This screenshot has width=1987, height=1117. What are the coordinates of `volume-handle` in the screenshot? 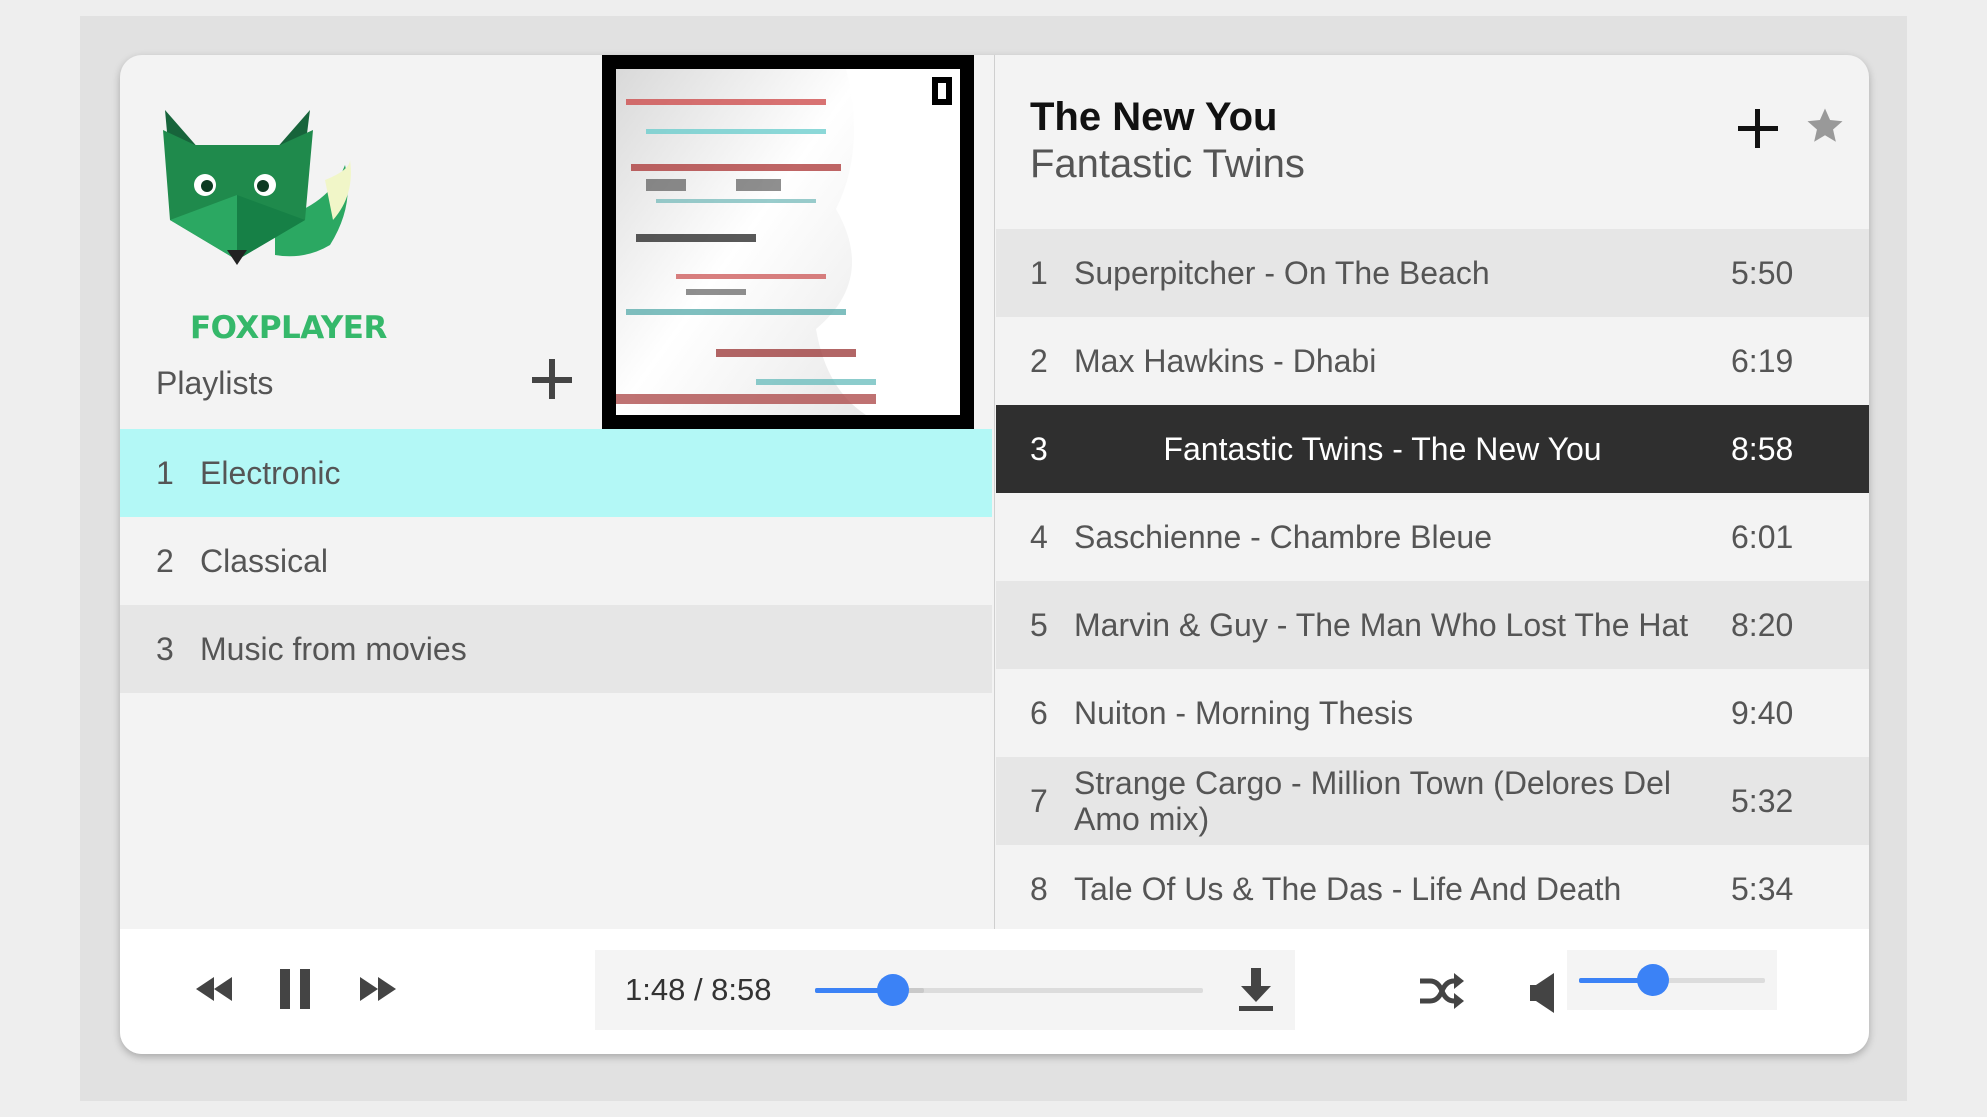 It's located at (1653, 980).